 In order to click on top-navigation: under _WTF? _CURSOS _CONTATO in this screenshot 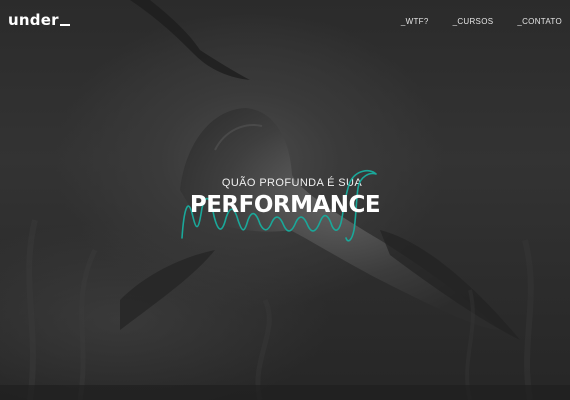, I will do `click(285, 22)`.